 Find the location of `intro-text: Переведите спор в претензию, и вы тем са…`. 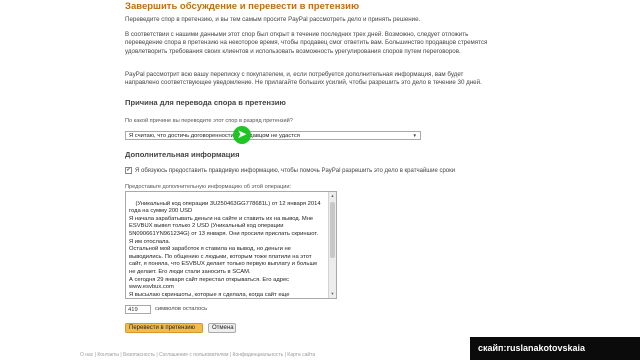

intro-text: Переведите спор в претензию, и вы тем са… is located at coordinates (273, 19).